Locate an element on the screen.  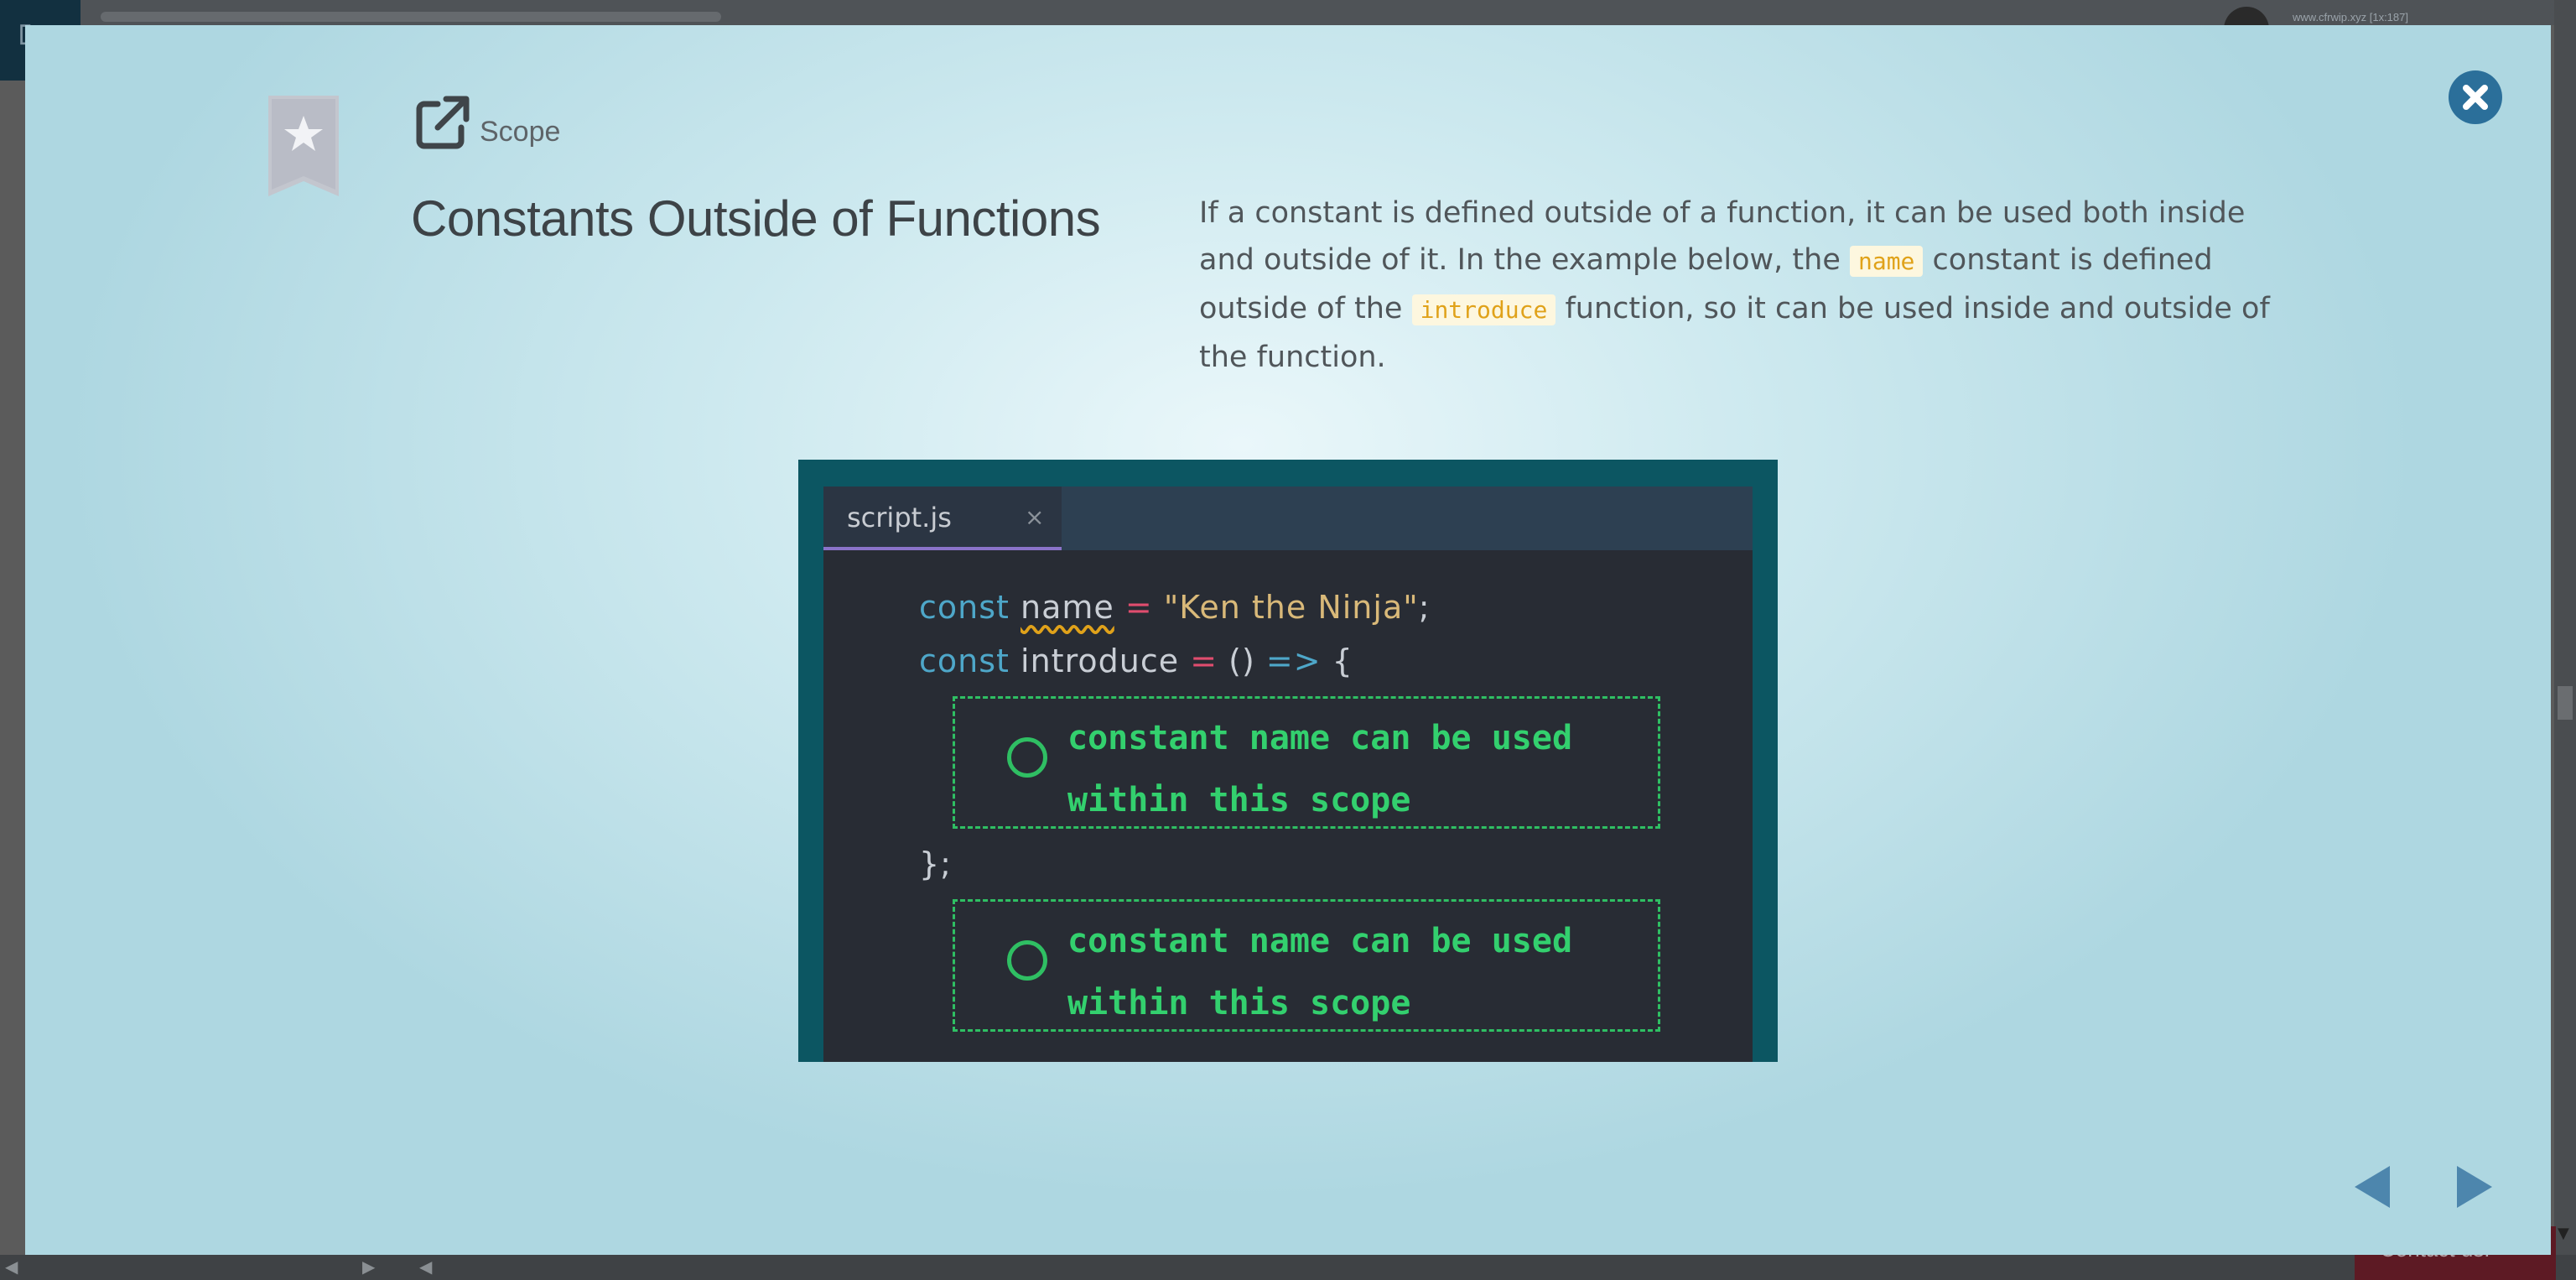
code-line-2: const introduce = () => { is located at coordinates (1136, 661).